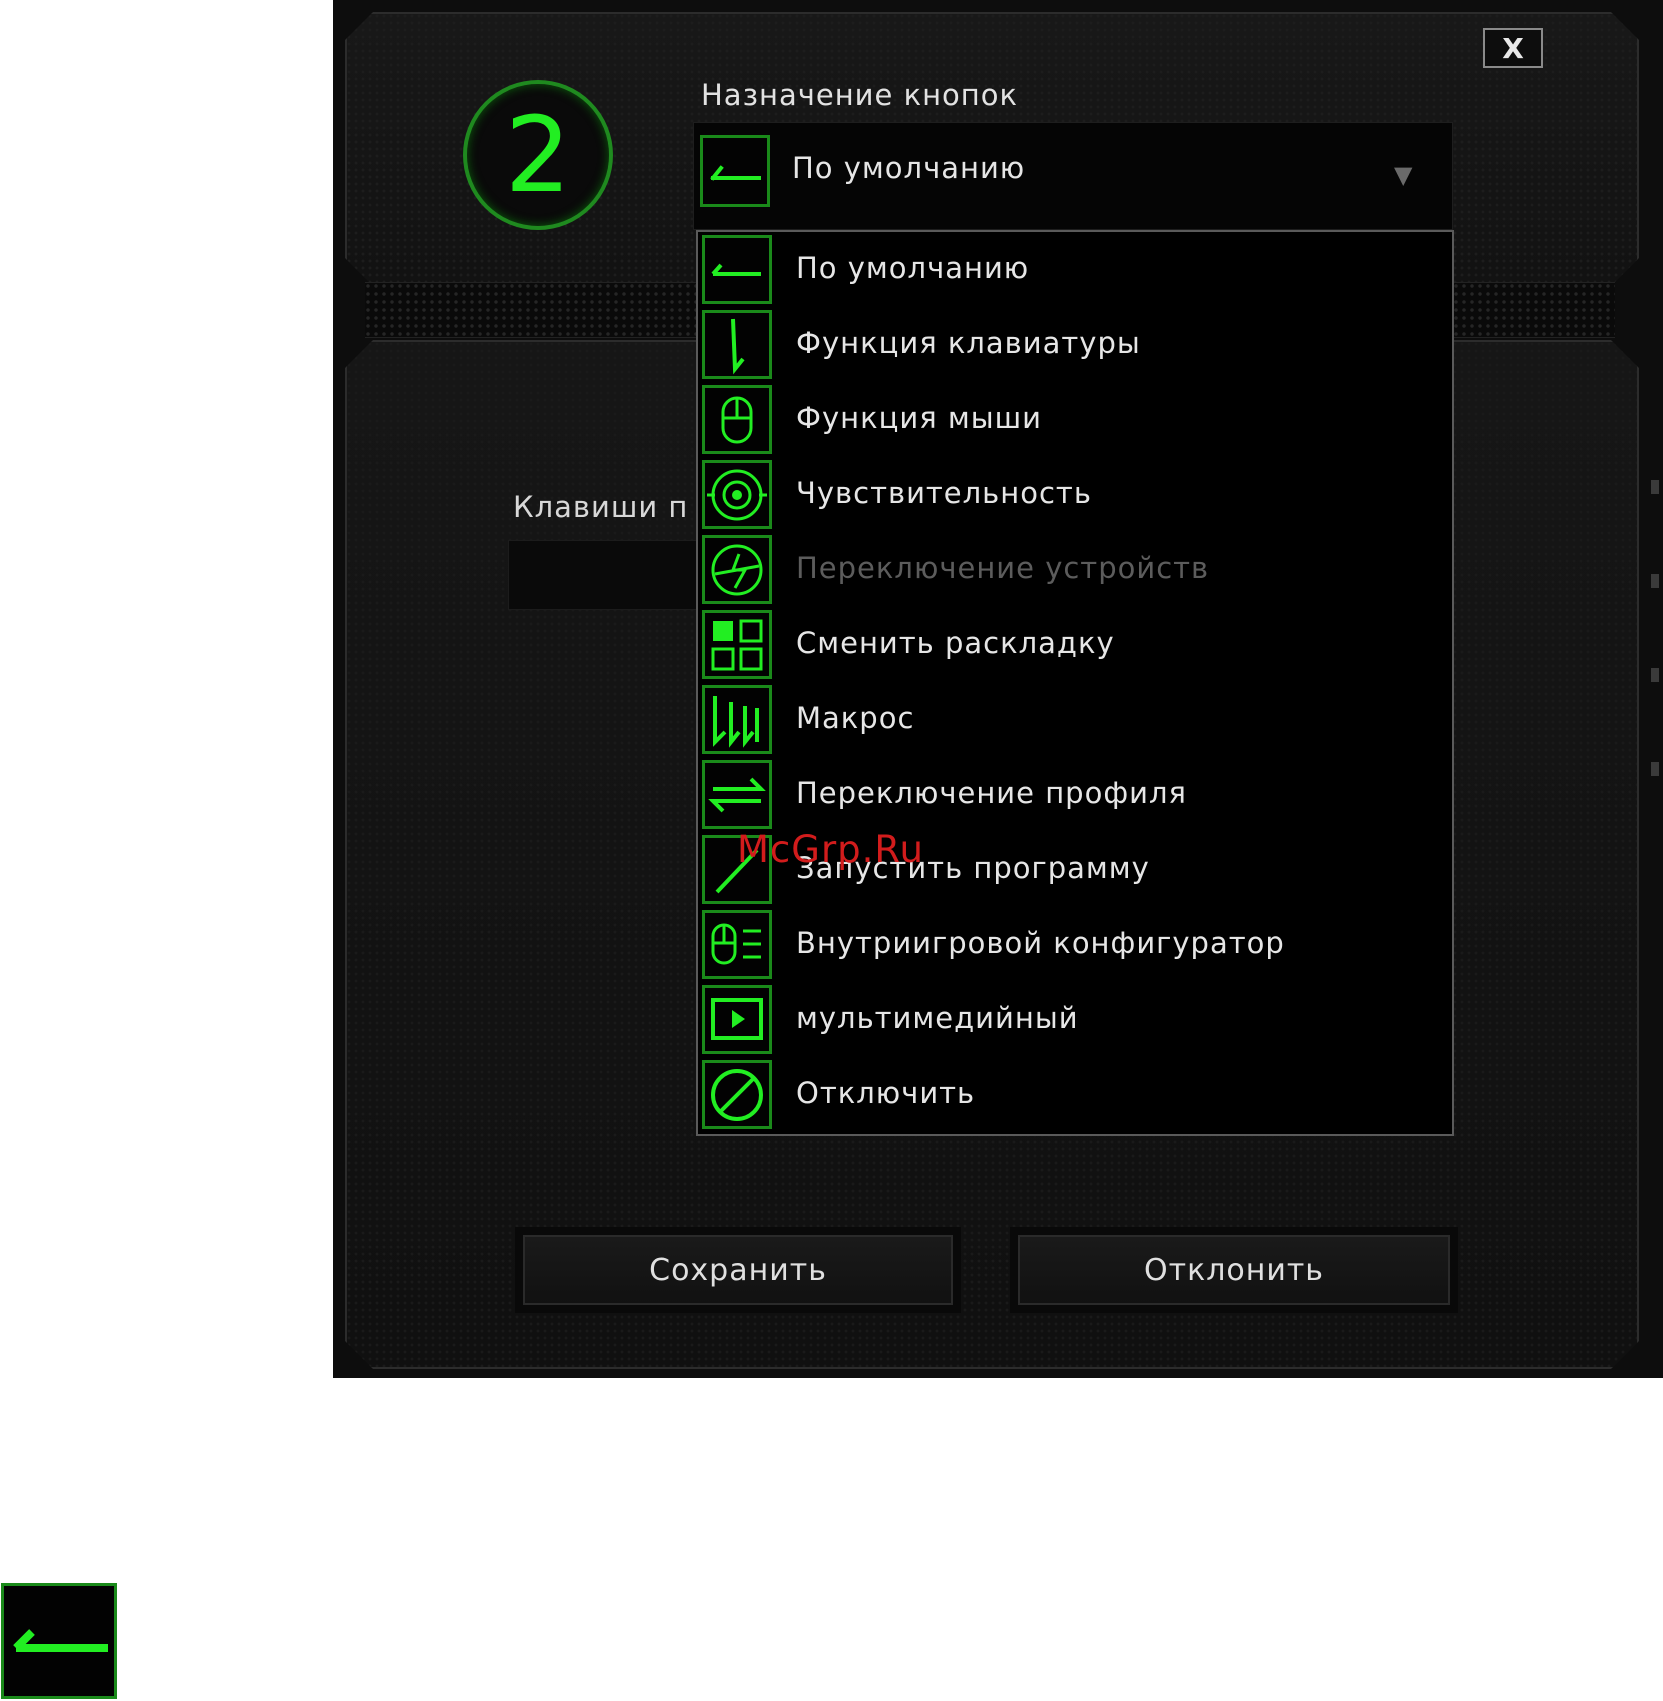 This screenshot has height=1701, width=1663. I want to click on menu-item-label: Сменить раскладку, so click(955, 643).